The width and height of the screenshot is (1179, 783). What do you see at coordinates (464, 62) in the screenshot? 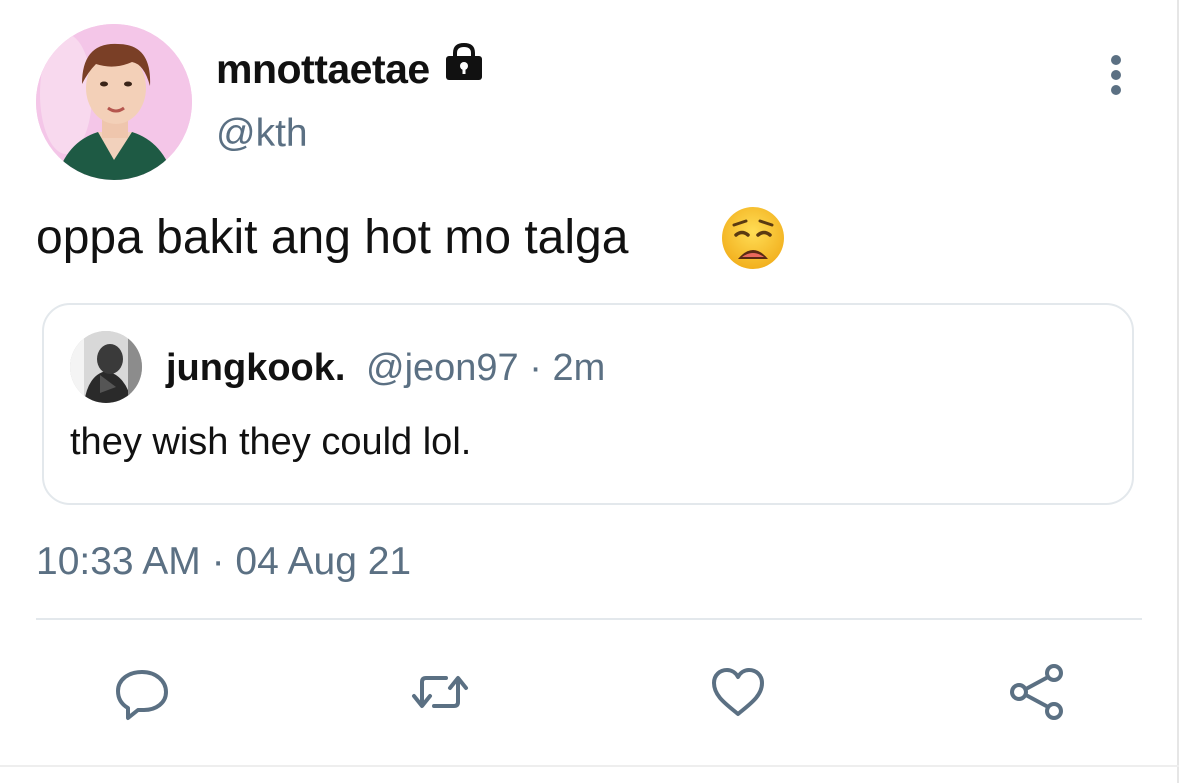
I see `lock-icon` at bounding box center [464, 62].